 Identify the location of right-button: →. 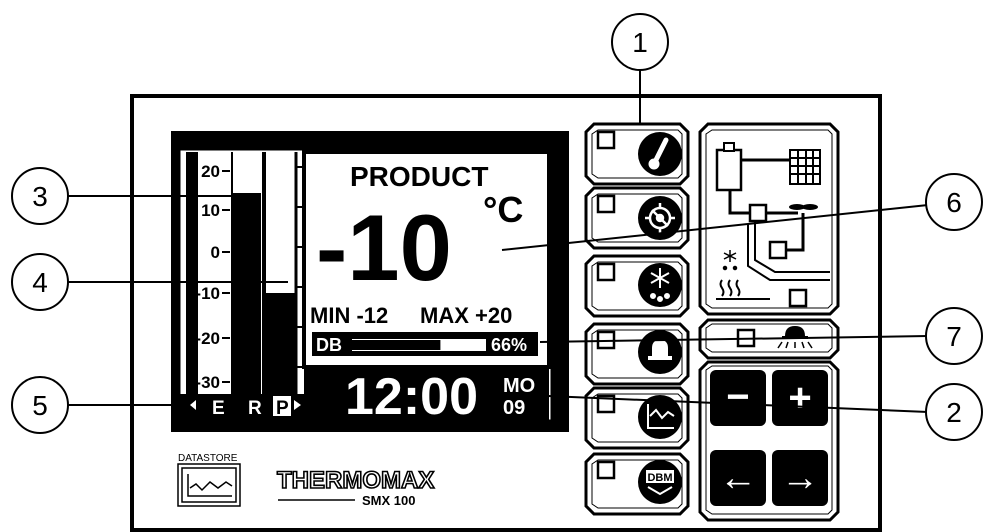
(800, 478).